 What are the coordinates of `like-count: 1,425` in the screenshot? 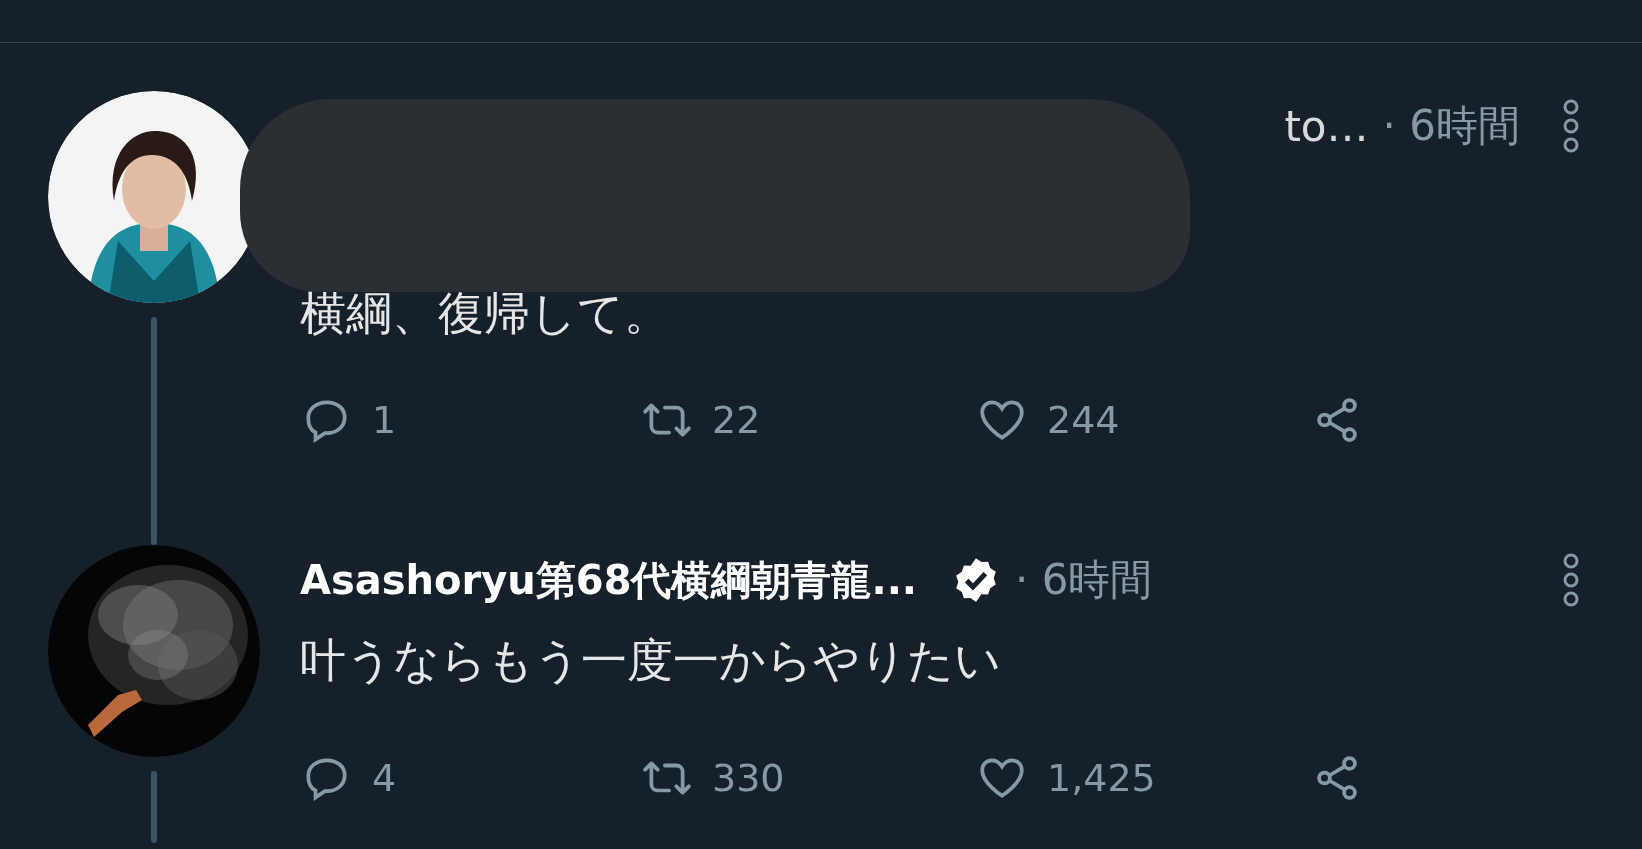 It's located at (1101, 778).